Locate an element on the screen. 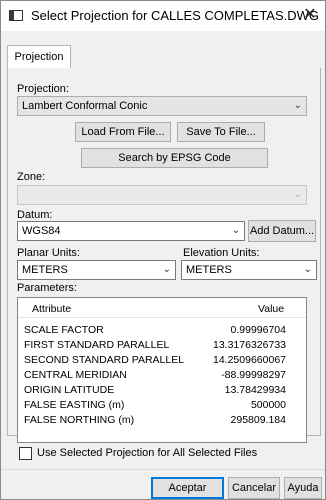 This screenshot has height=500, width=326. param-name: FALSE NORTHING (m) is located at coordinates (79, 420).